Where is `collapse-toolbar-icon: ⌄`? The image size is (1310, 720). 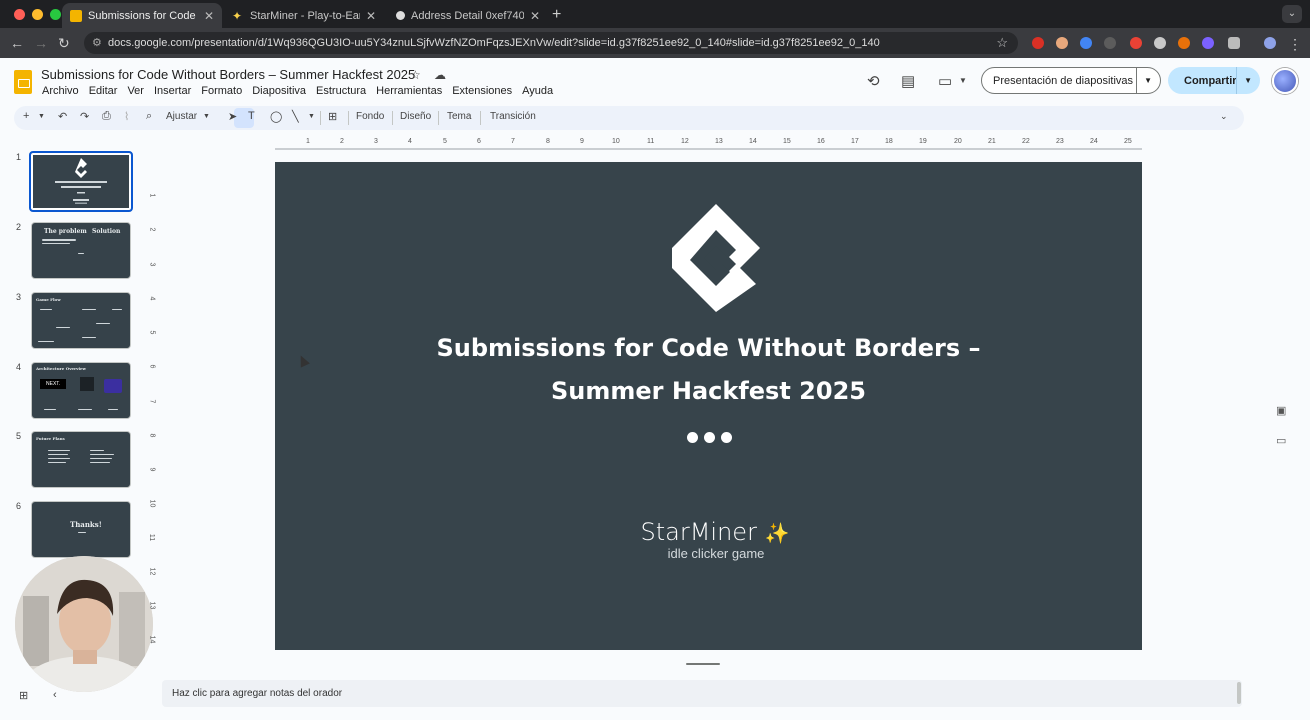 collapse-toolbar-icon: ⌄ is located at coordinates (1224, 116).